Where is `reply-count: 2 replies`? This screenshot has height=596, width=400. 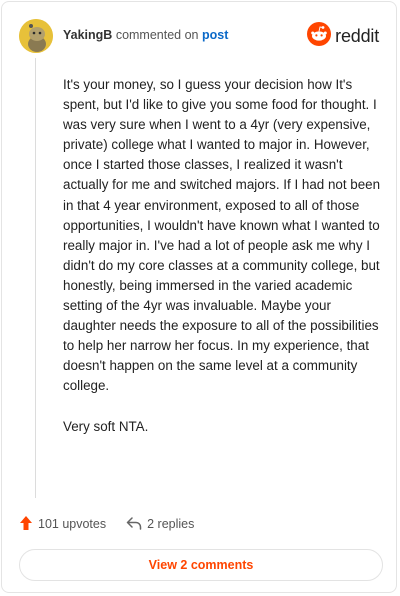 reply-count: 2 replies is located at coordinates (171, 524).